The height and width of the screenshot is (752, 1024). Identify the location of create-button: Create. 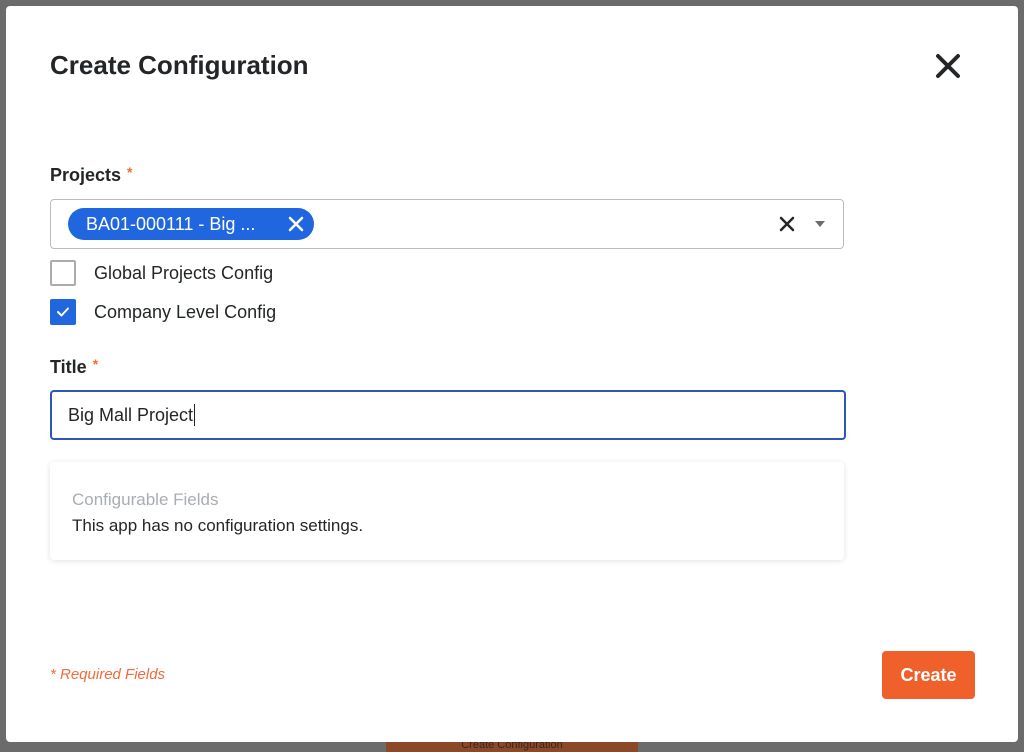
(928, 675).